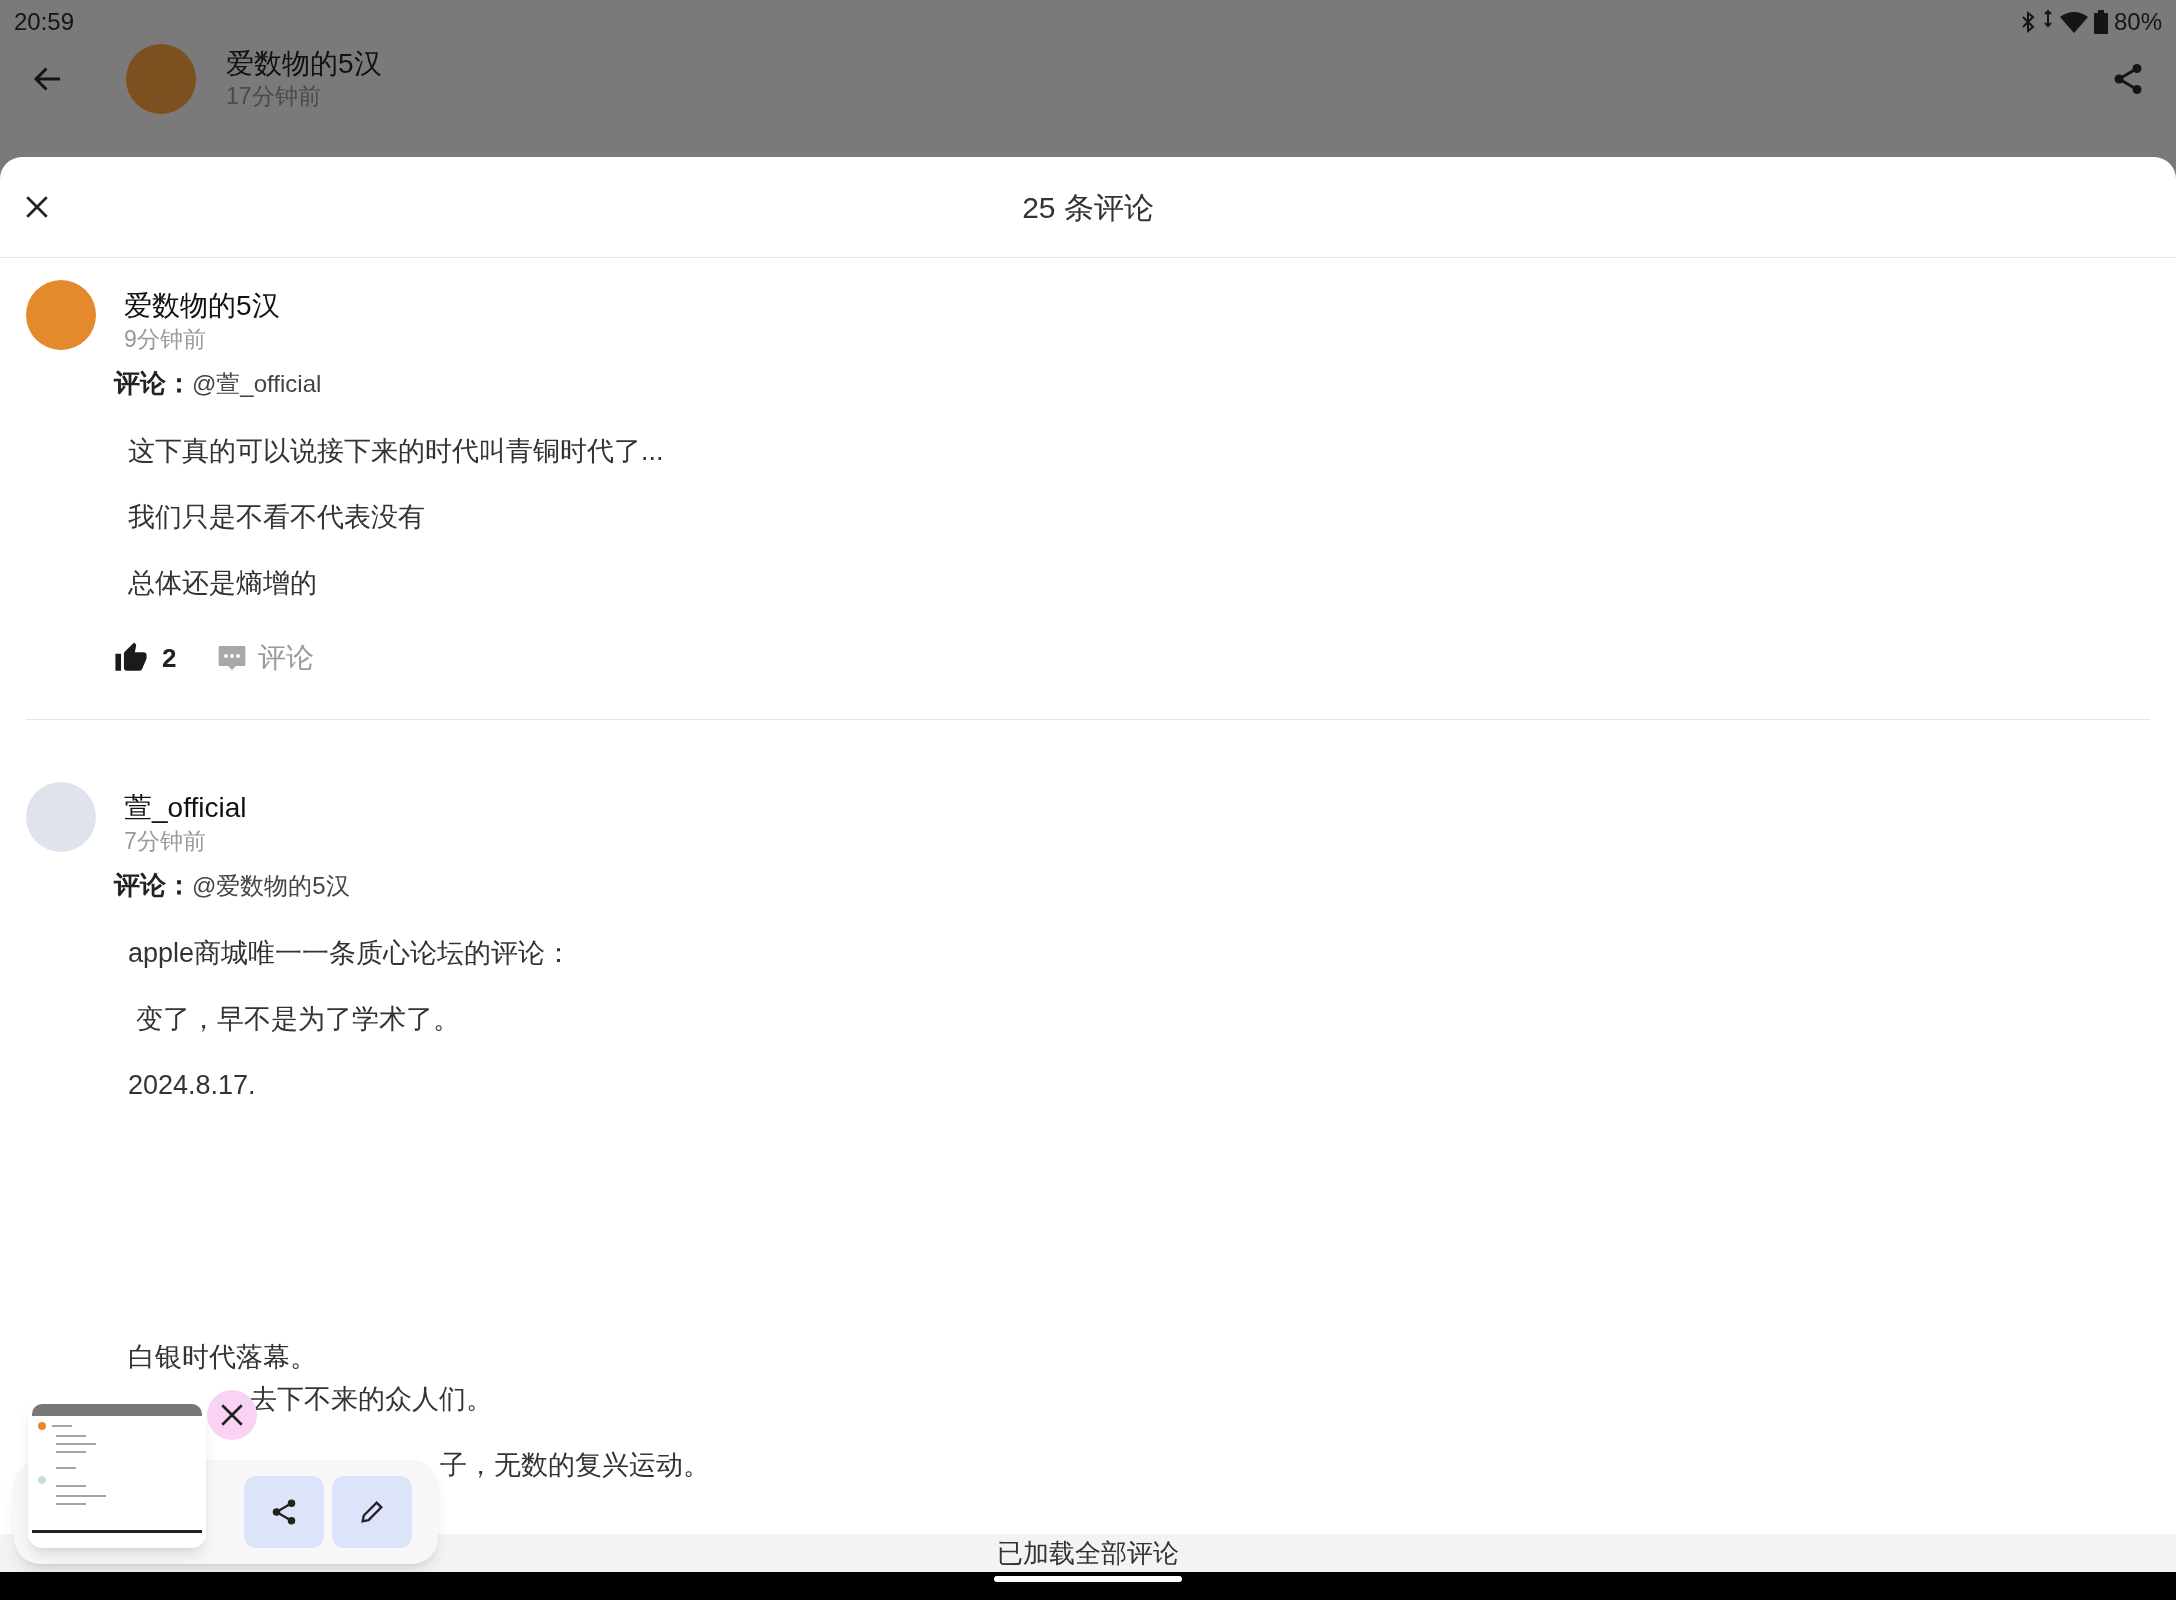  I want to click on comment-time: 9分钟前, so click(165, 339).